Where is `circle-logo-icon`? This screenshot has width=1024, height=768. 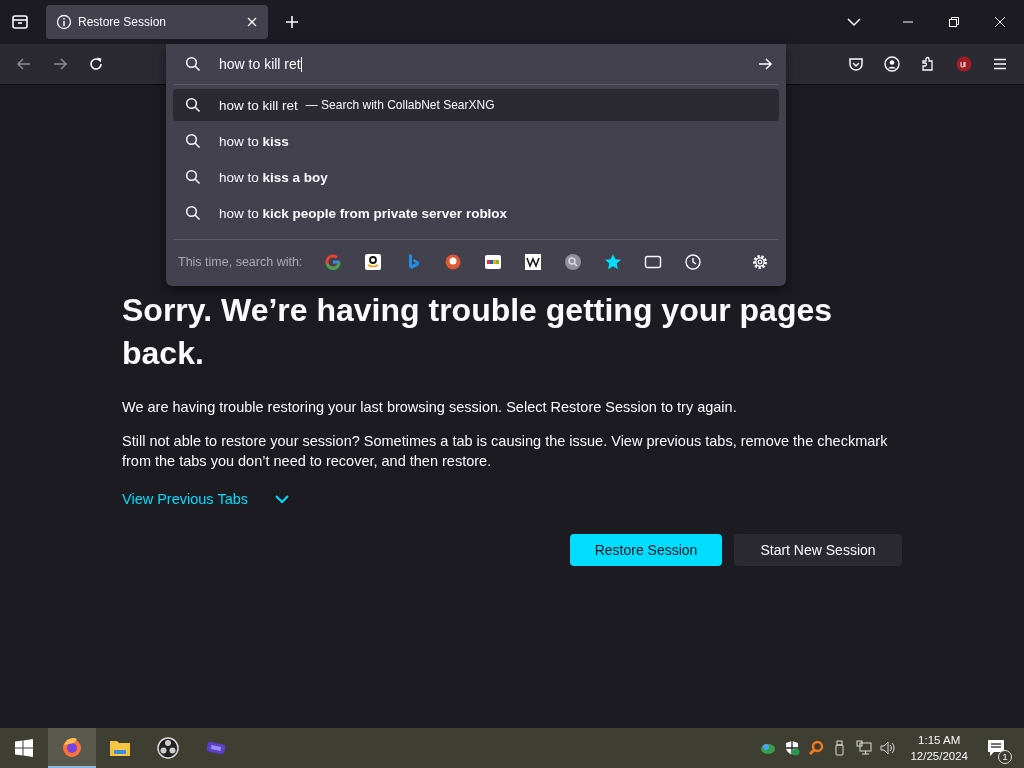 circle-logo-icon is located at coordinates (168, 748).